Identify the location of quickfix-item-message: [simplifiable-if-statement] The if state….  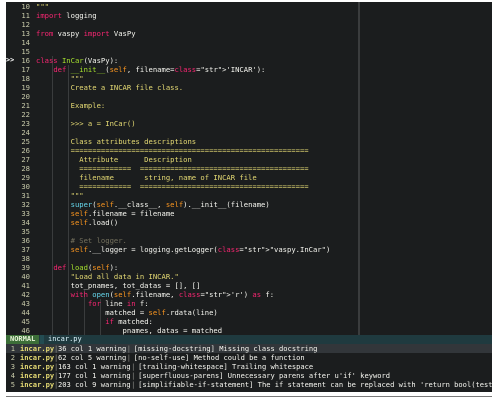
(315, 384).